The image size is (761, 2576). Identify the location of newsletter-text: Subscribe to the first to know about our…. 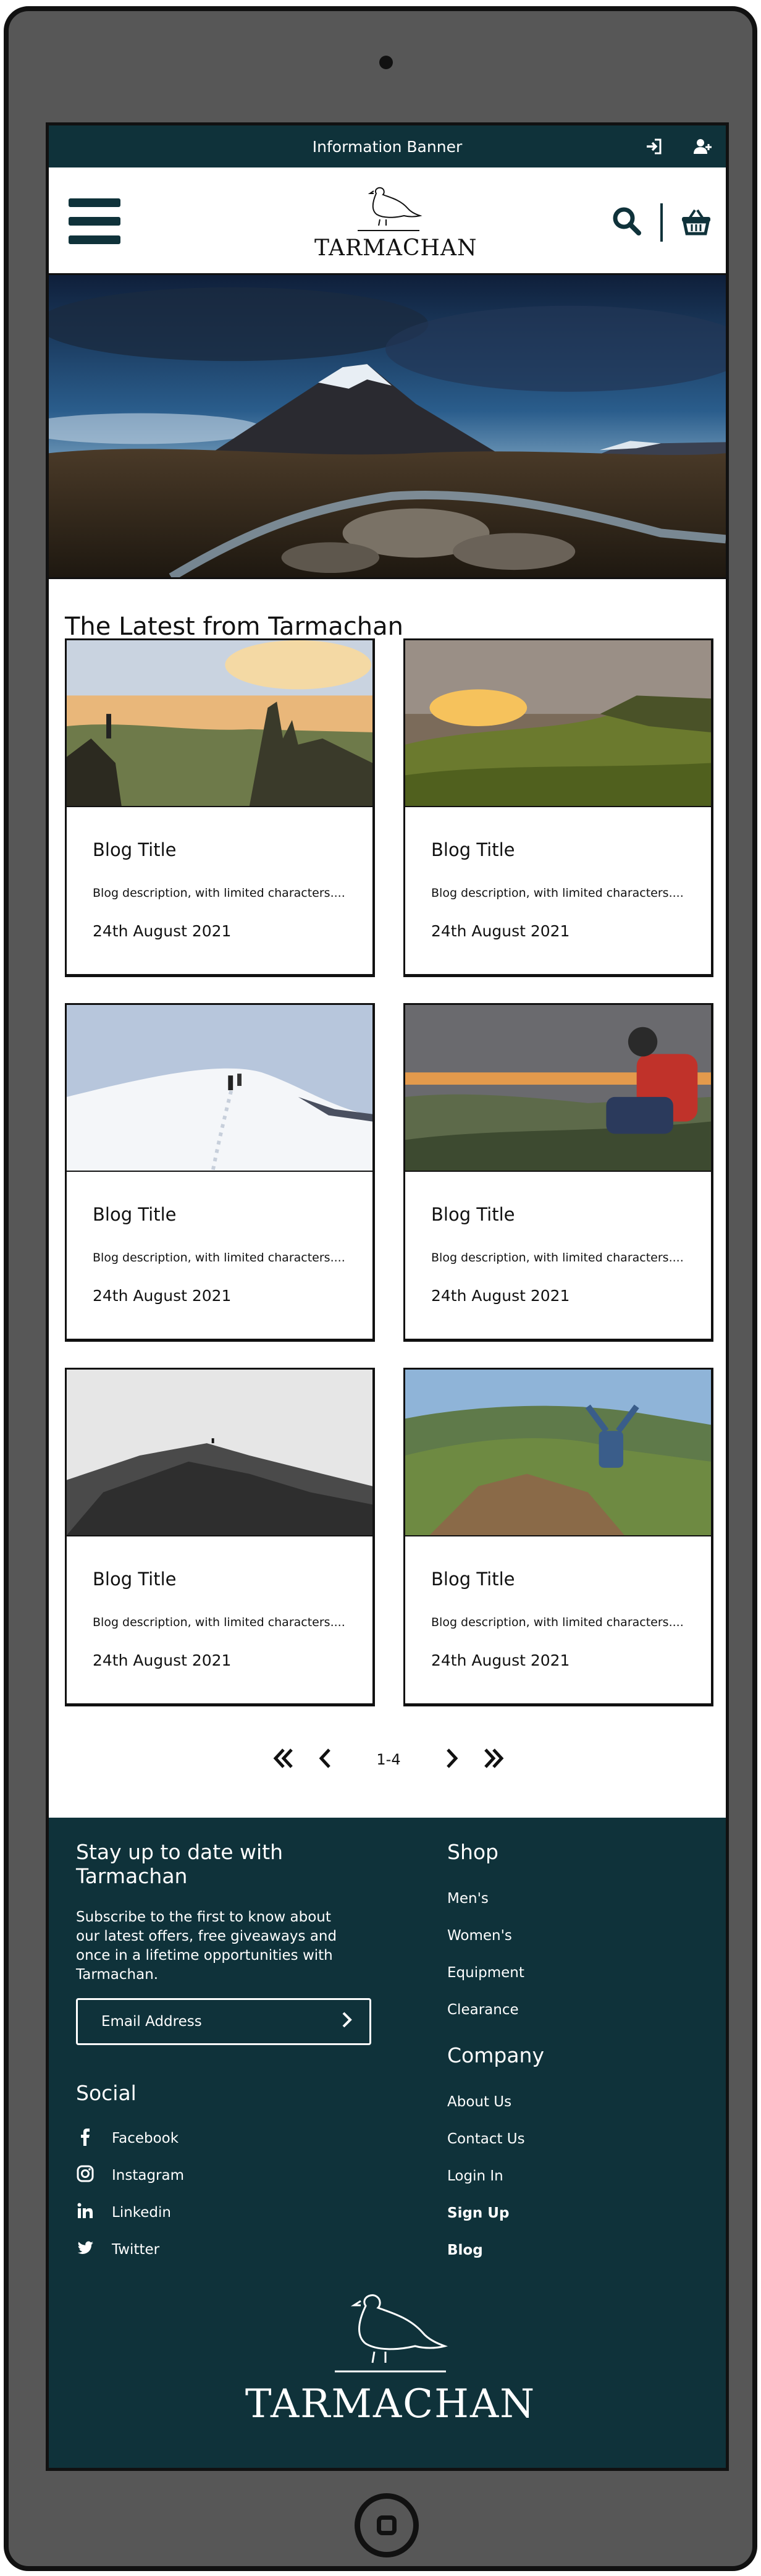
(207, 1946).